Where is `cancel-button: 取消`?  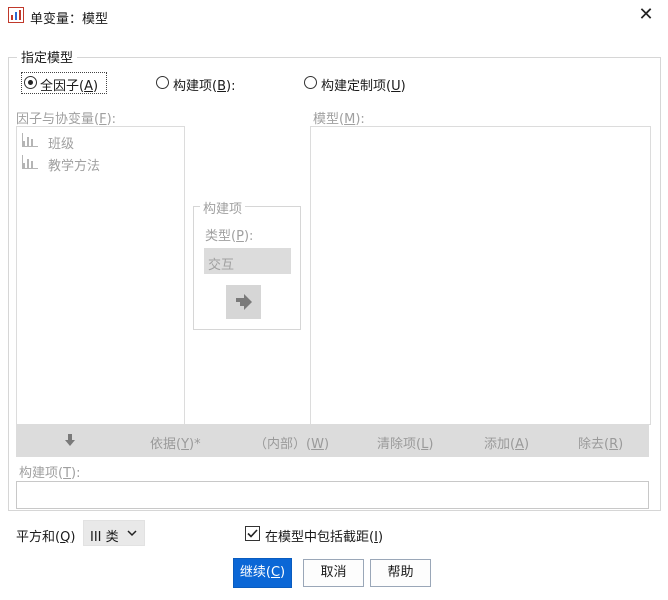 cancel-button: 取消 is located at coordinates (333, 573).